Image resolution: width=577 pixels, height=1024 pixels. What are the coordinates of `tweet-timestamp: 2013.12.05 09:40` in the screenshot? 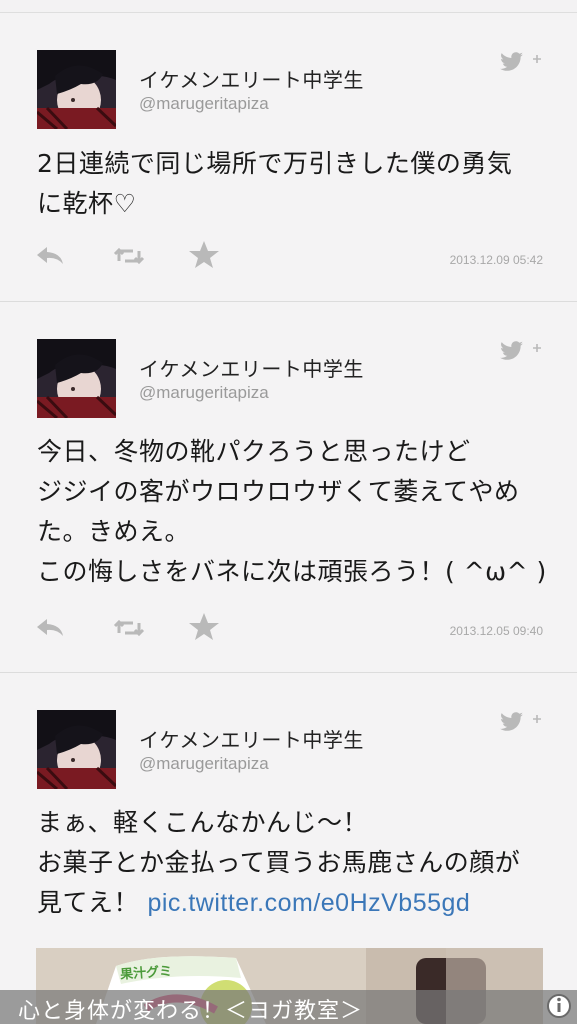 It's located at (496, 631).